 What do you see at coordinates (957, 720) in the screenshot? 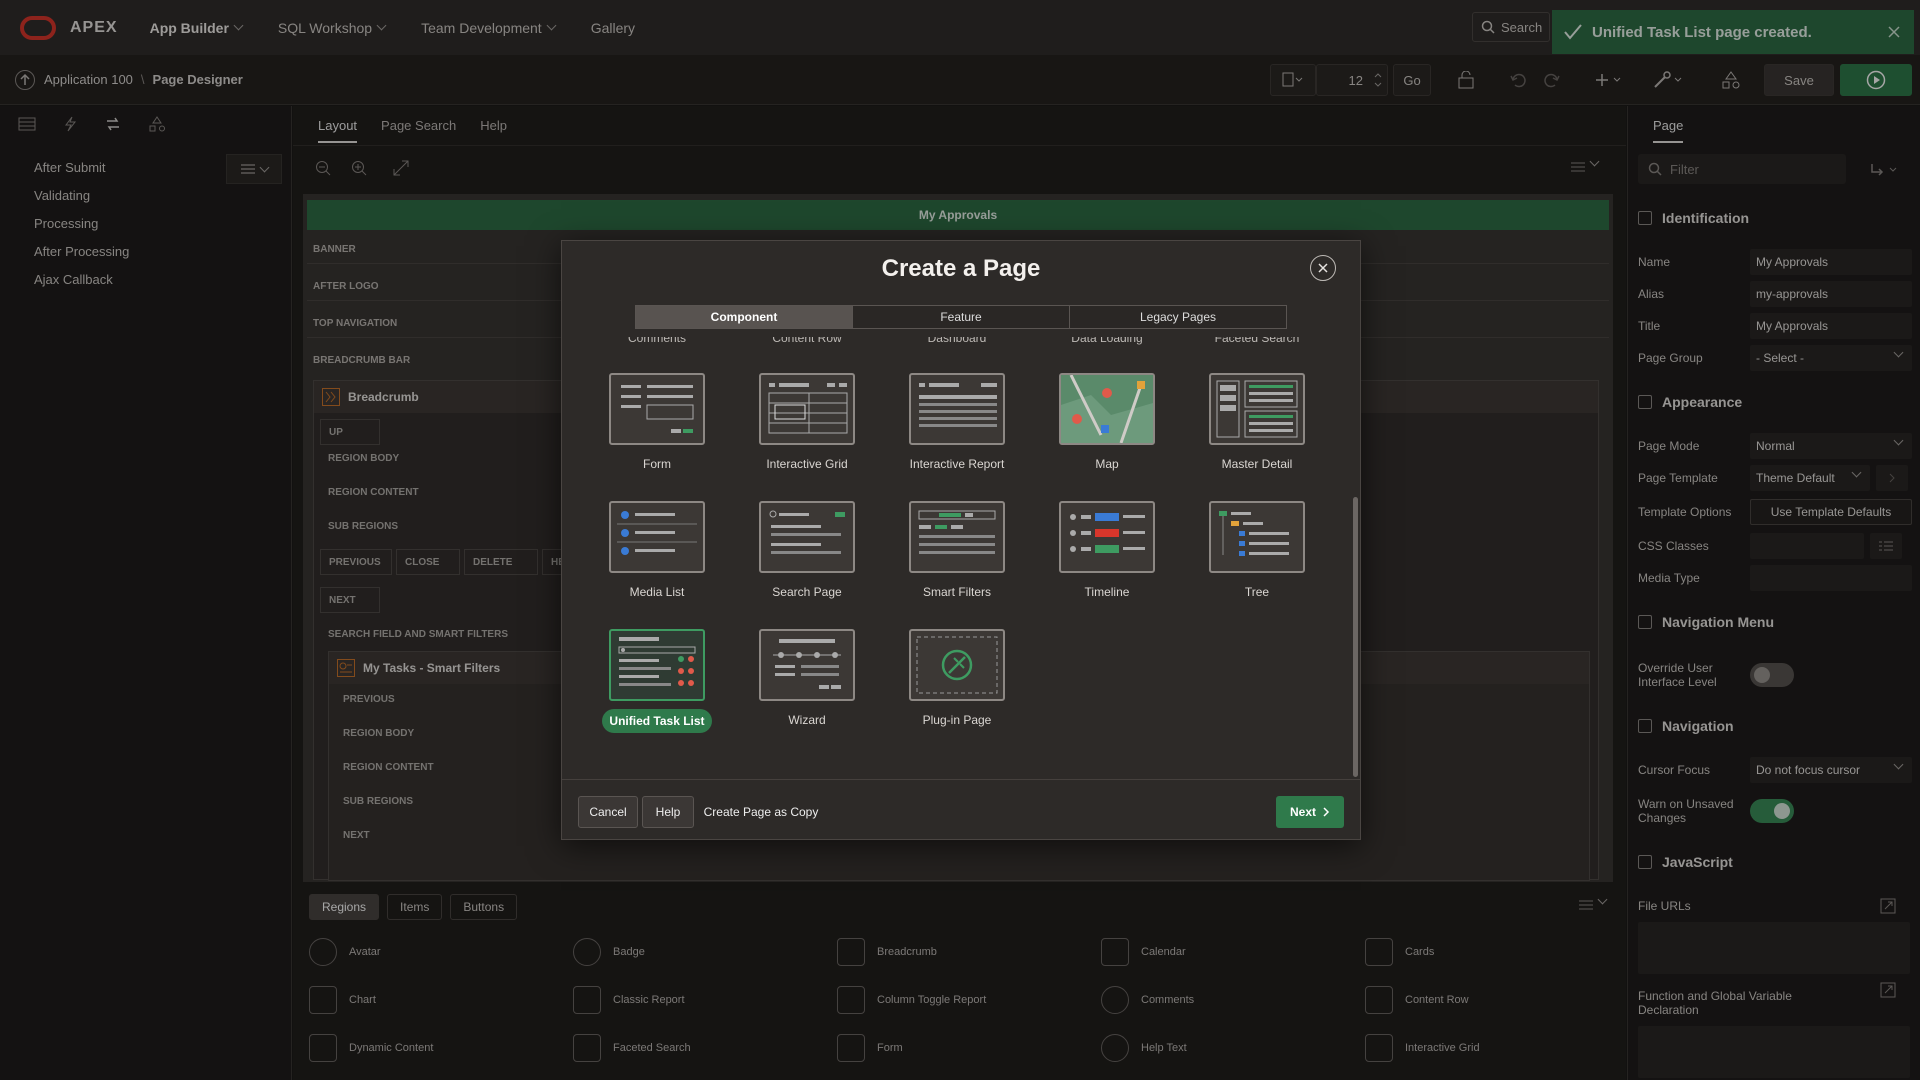
I see `tile-label: Plug-in Page` at bounding box center [957, 720].